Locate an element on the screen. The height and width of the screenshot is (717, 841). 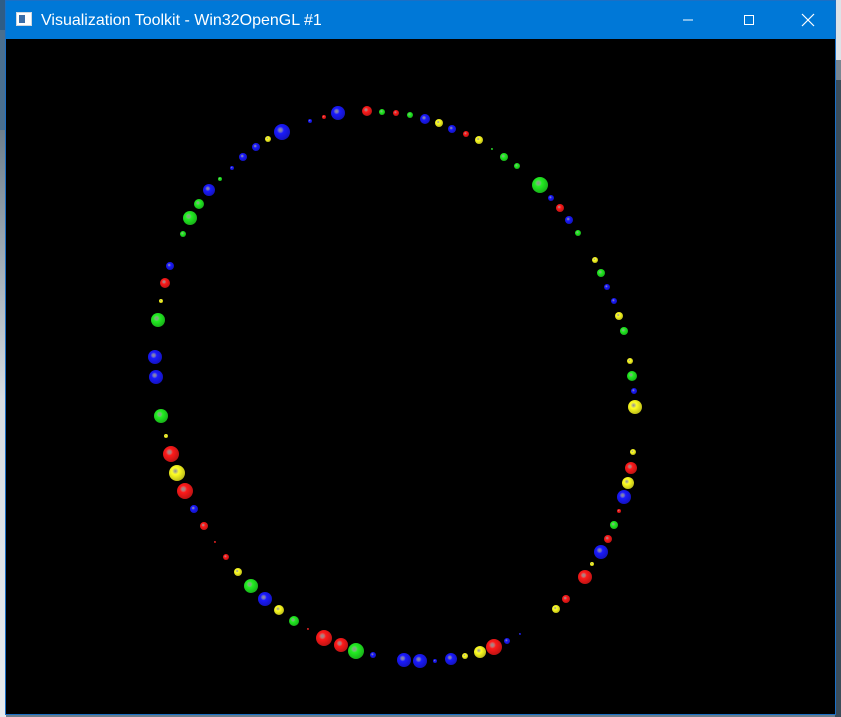
close-button is located at coordinates (808, 20).